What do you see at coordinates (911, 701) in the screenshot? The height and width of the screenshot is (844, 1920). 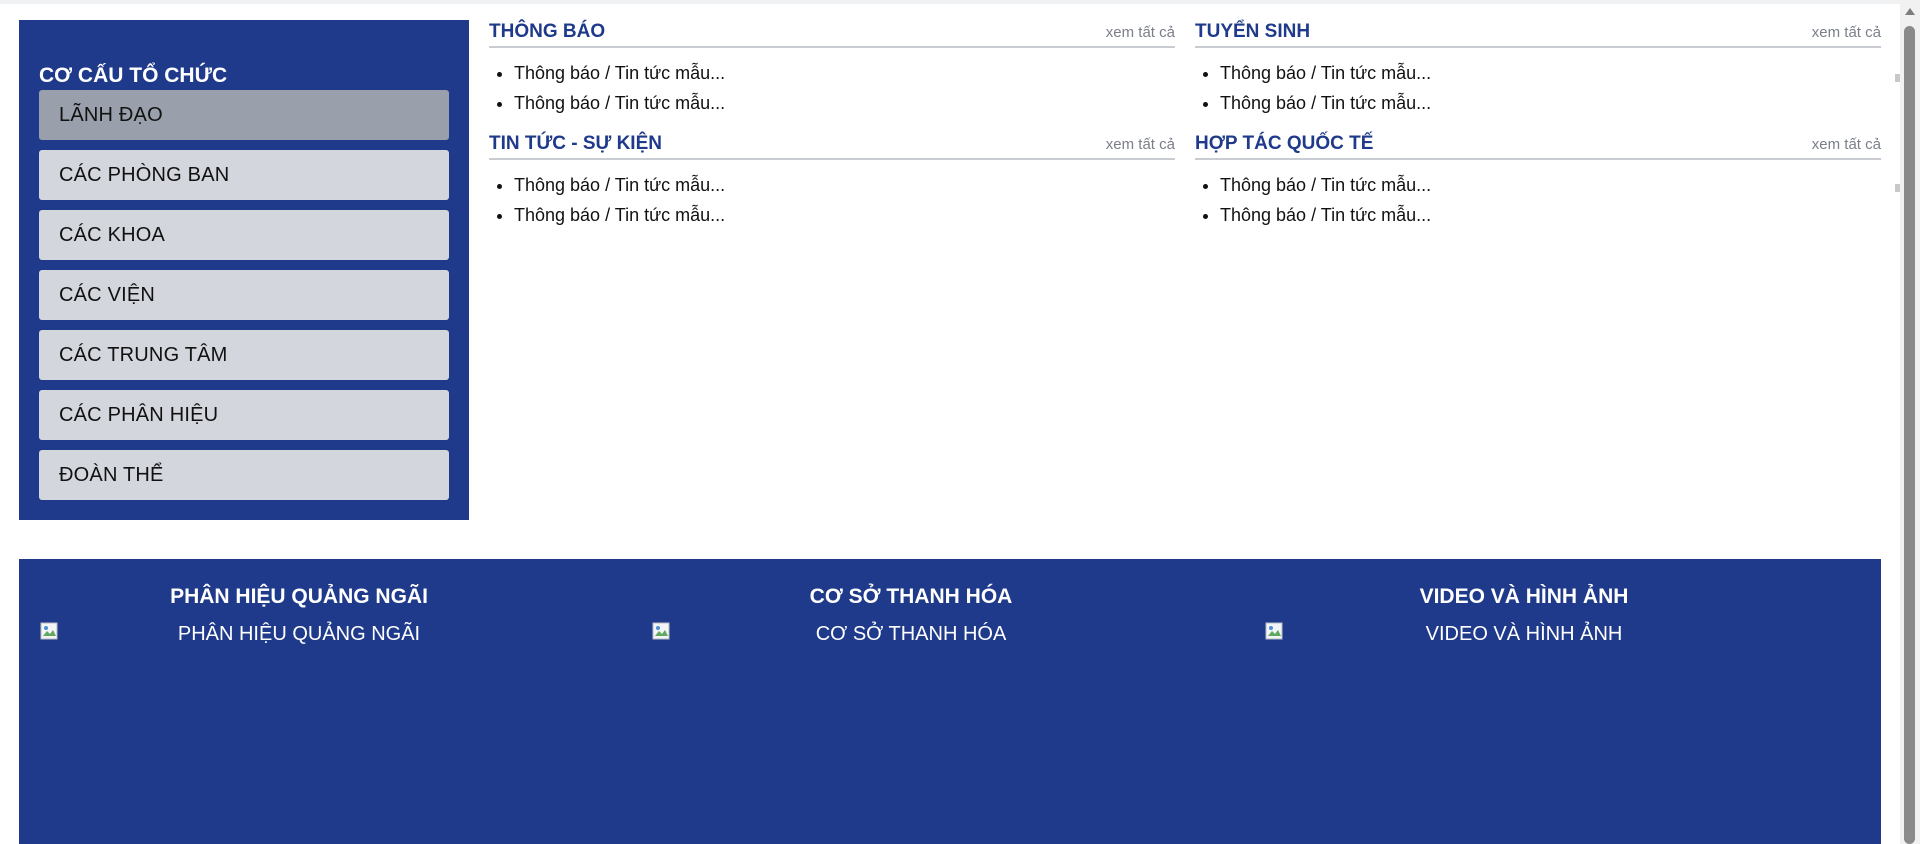 I see `footer-col-thanh-hoa: CƠ SỞ THANH HÓA CƠ SỞ THANH HÓA` at bounding box center [911, 701].